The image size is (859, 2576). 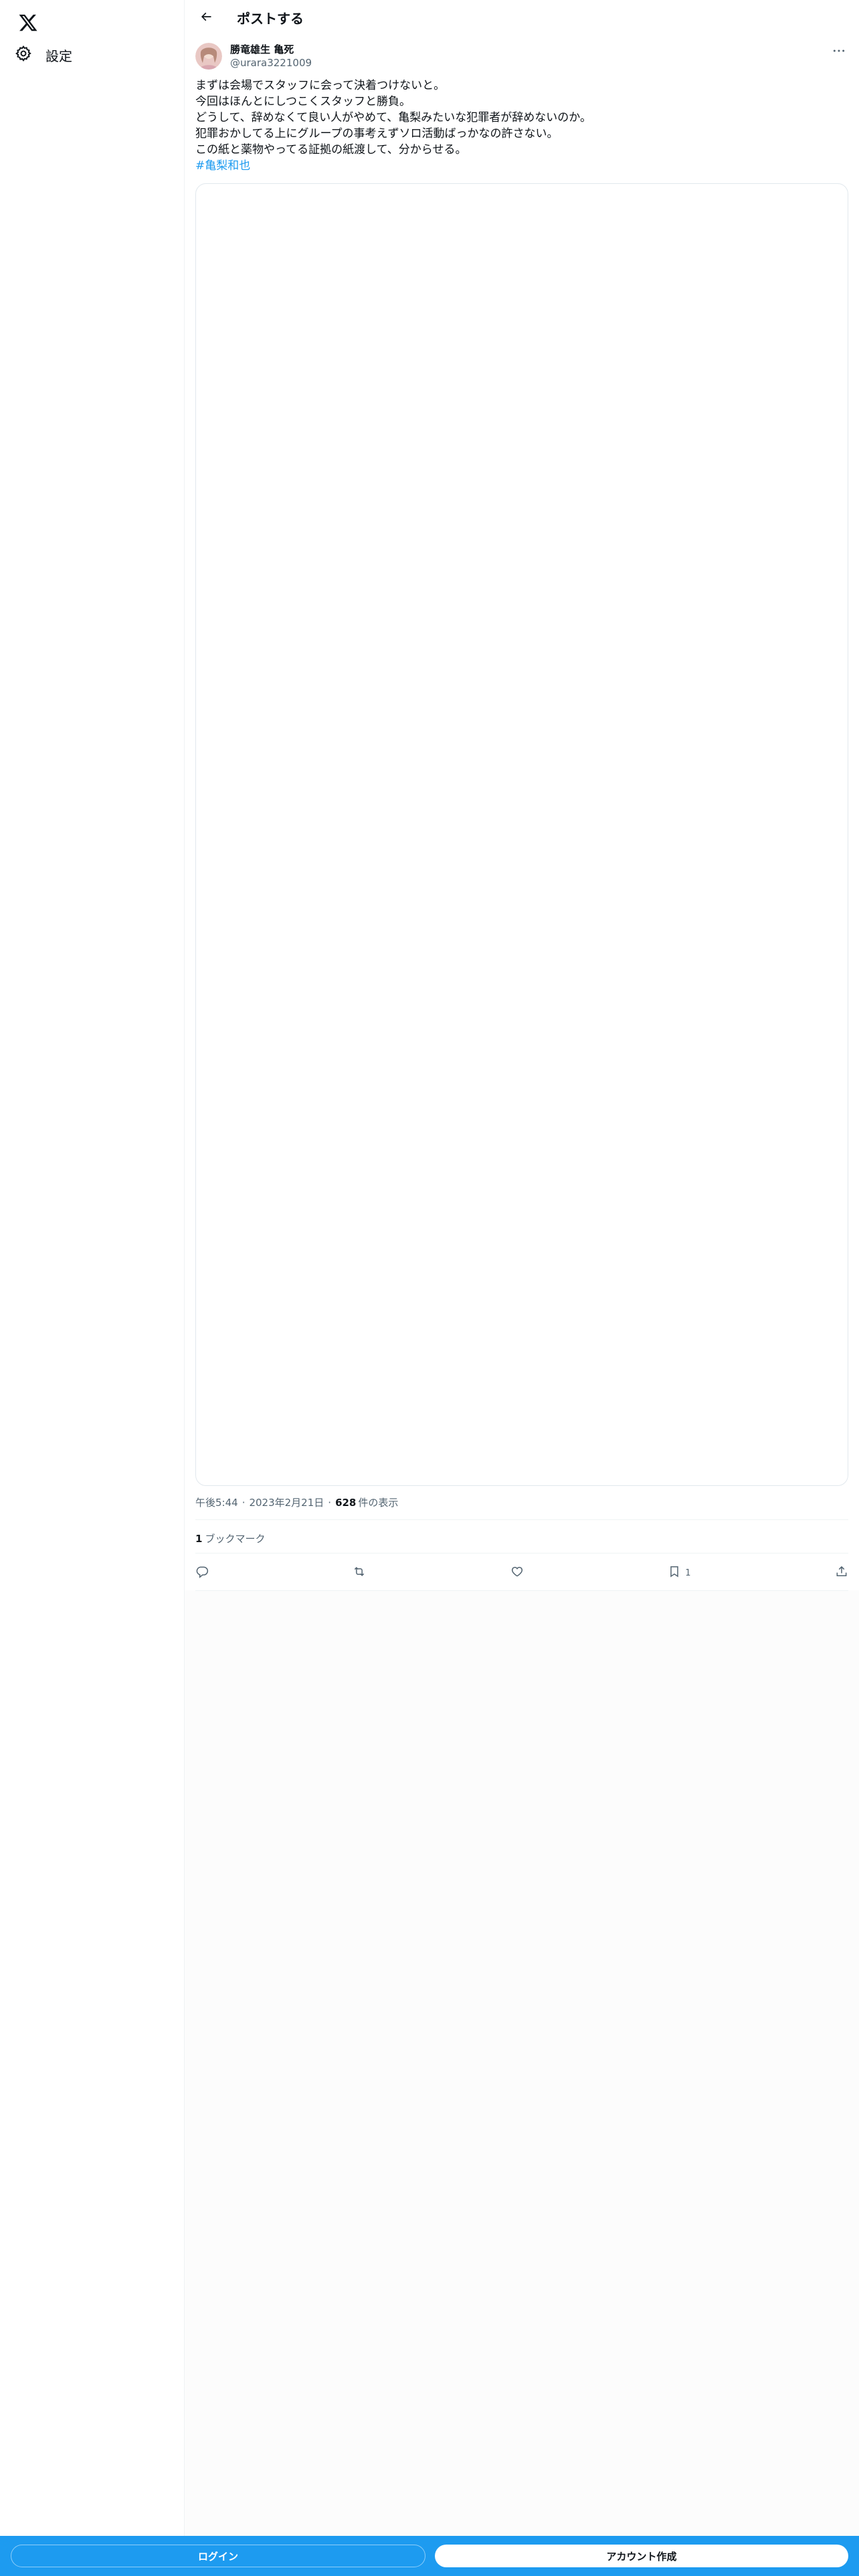 What do you see at coordinates (331, 149) in the screenshot?
I see `post-text-line: この紙と薬物やってる証拠の紙渡して、分からせる。` at bounding box center [331, 149].